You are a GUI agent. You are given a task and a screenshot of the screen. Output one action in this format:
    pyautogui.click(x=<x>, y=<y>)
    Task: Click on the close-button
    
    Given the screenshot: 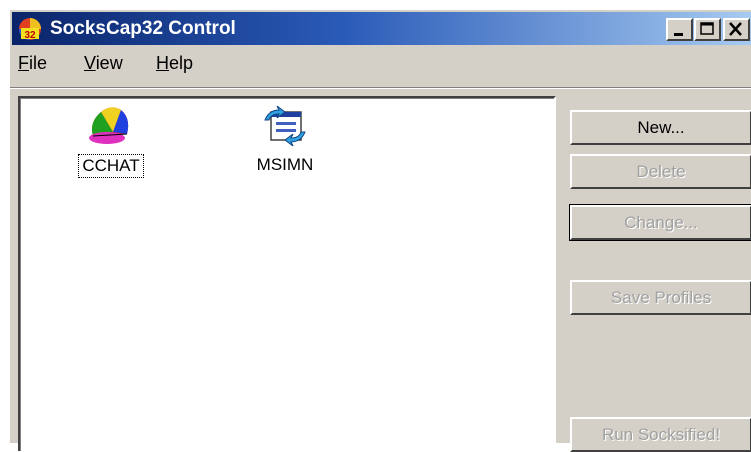 What is the action you would take?
    pyautogui.click(x=736, y=29)
    